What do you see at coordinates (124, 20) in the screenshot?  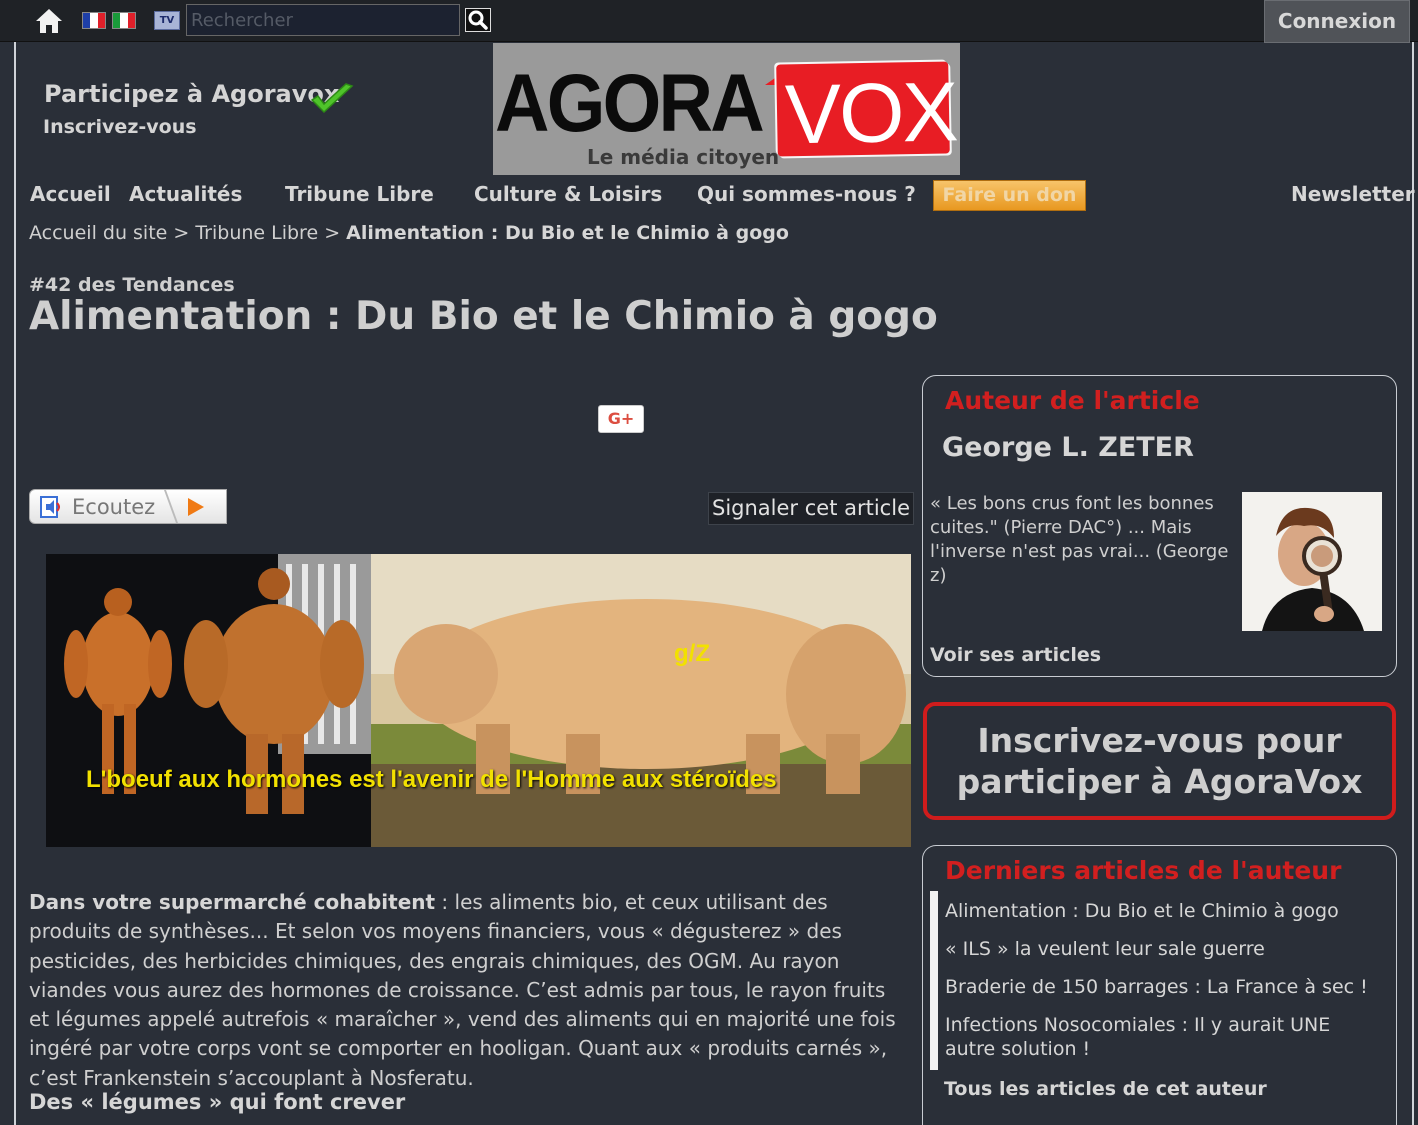 I see `flag-it-icon` at bounding box center [124, 20].